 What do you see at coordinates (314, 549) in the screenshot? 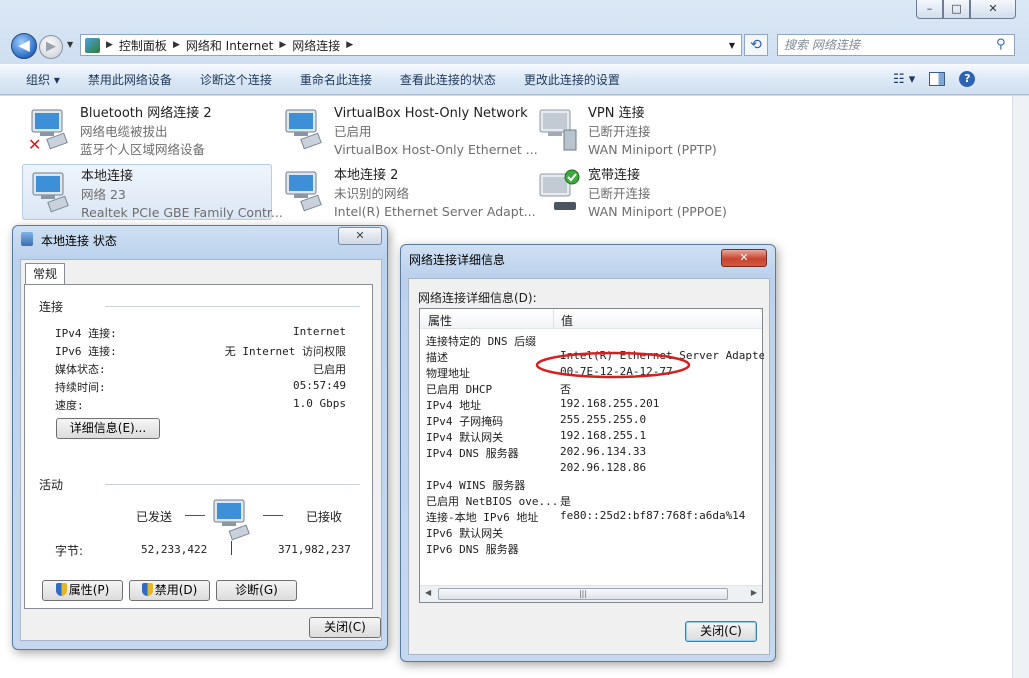
I see `bytes-received-value: 371,982,237` at bounding box center [314, 549].